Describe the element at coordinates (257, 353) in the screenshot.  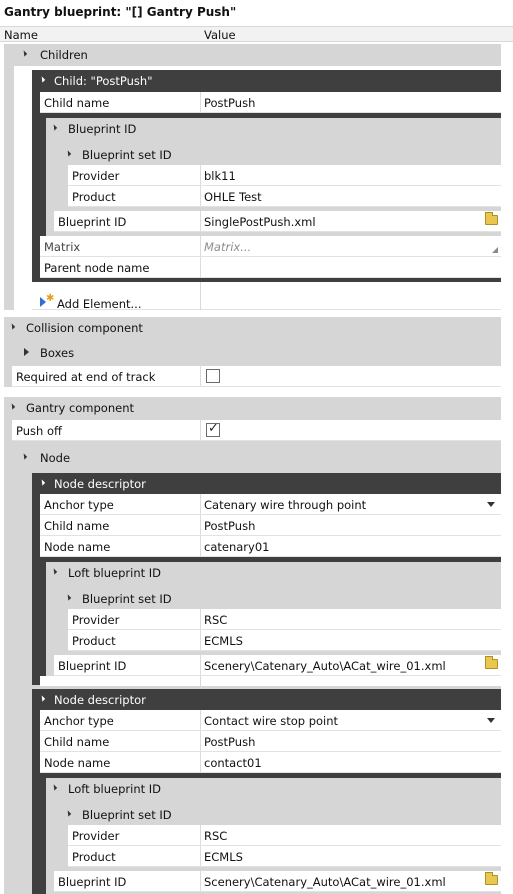
I see `boxes-group-header: Boxes` at that location.